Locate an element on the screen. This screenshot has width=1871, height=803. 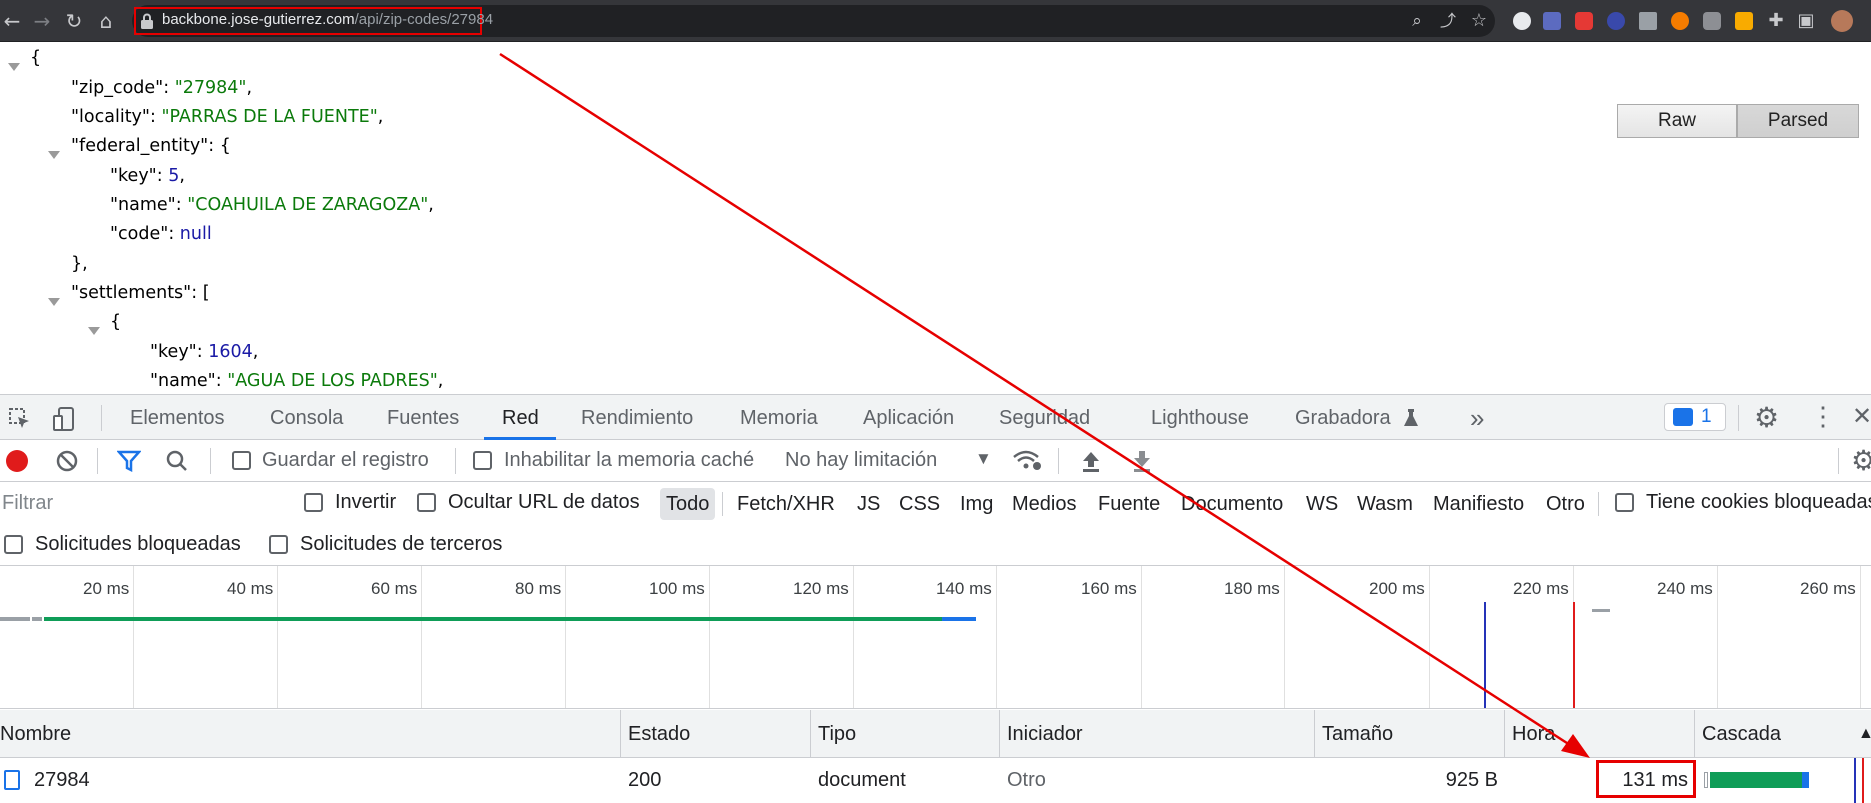
settings-gear-icon: ⚙ is located at coordinates (1766, 417).